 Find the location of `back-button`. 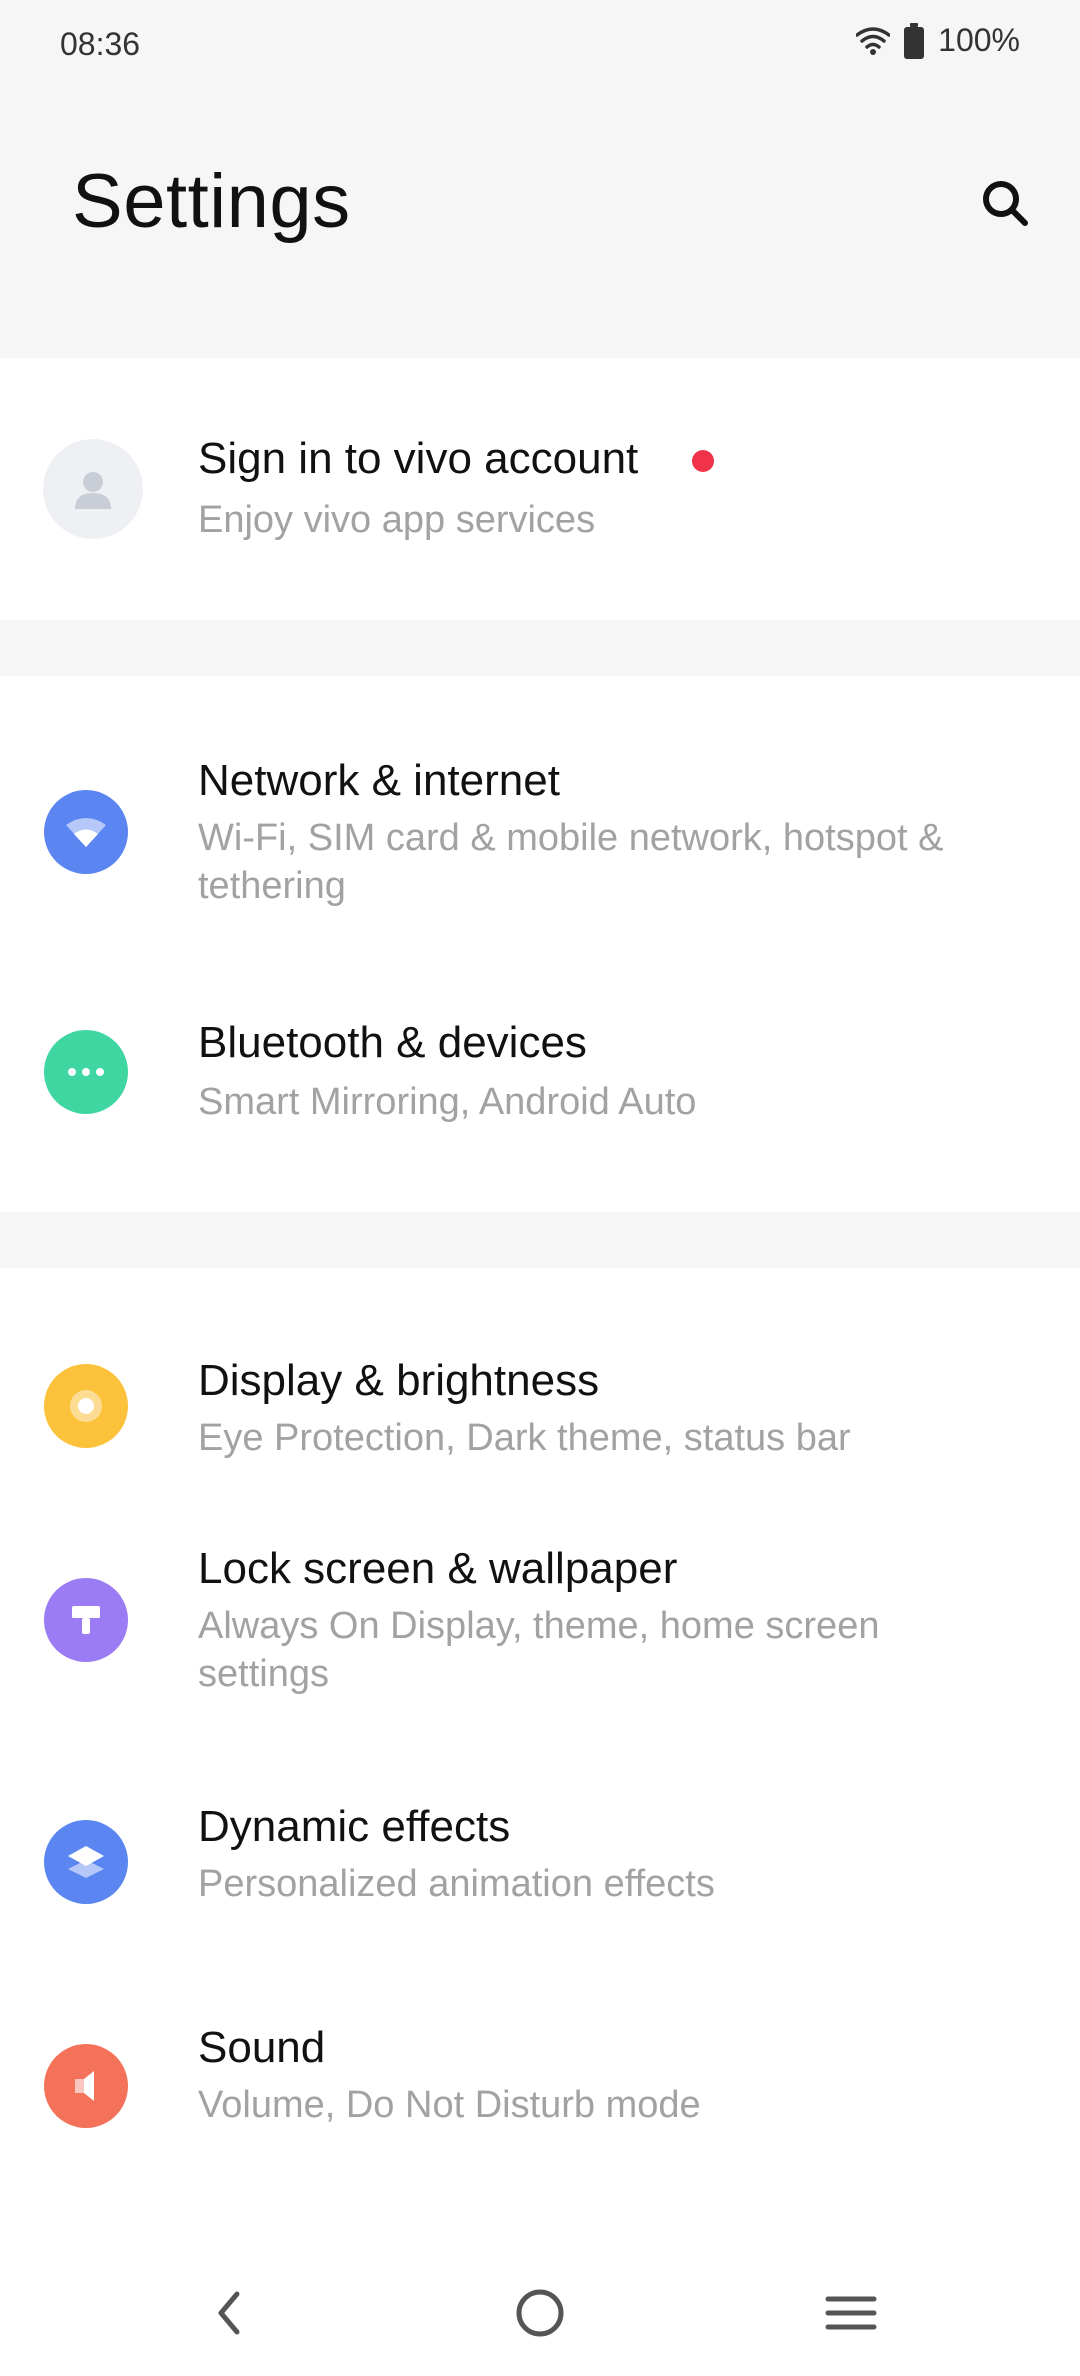

back-button is located at coordinates (229, 2315).